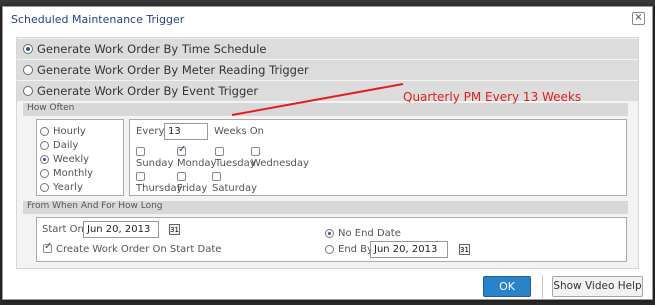  What do you see at coordinates (317, 99) in the screenshot?
I see `annotation-arrow-line` at bounding box center [317, 99].